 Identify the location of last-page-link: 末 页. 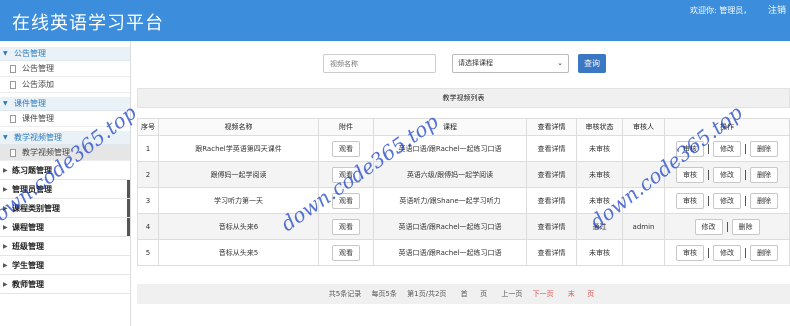
(581, 294).